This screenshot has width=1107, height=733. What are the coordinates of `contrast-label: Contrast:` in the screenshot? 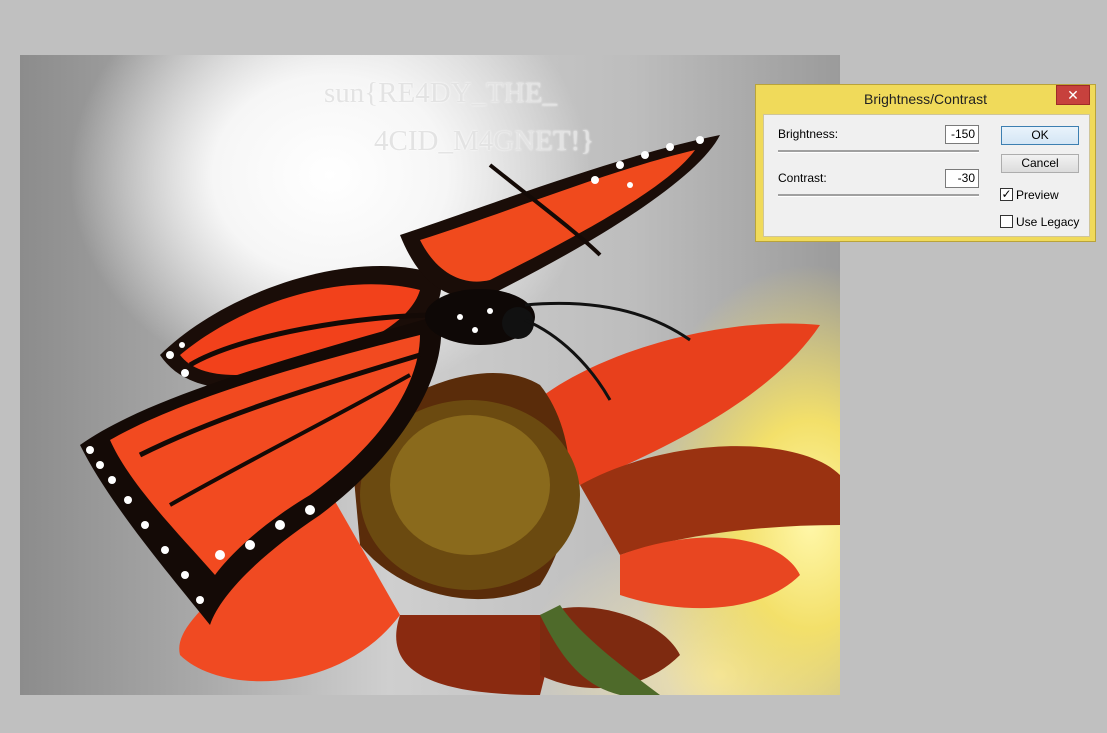 It's located at (802, 178).